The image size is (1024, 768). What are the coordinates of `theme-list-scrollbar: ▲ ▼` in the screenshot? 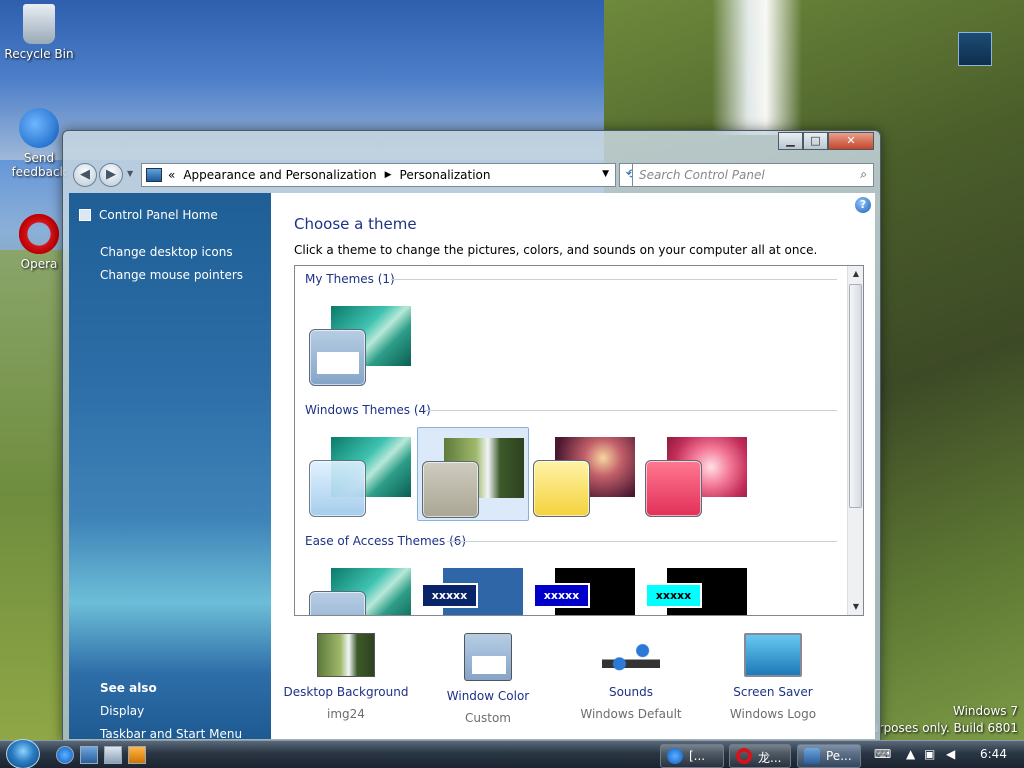 It's located at (855, 440).